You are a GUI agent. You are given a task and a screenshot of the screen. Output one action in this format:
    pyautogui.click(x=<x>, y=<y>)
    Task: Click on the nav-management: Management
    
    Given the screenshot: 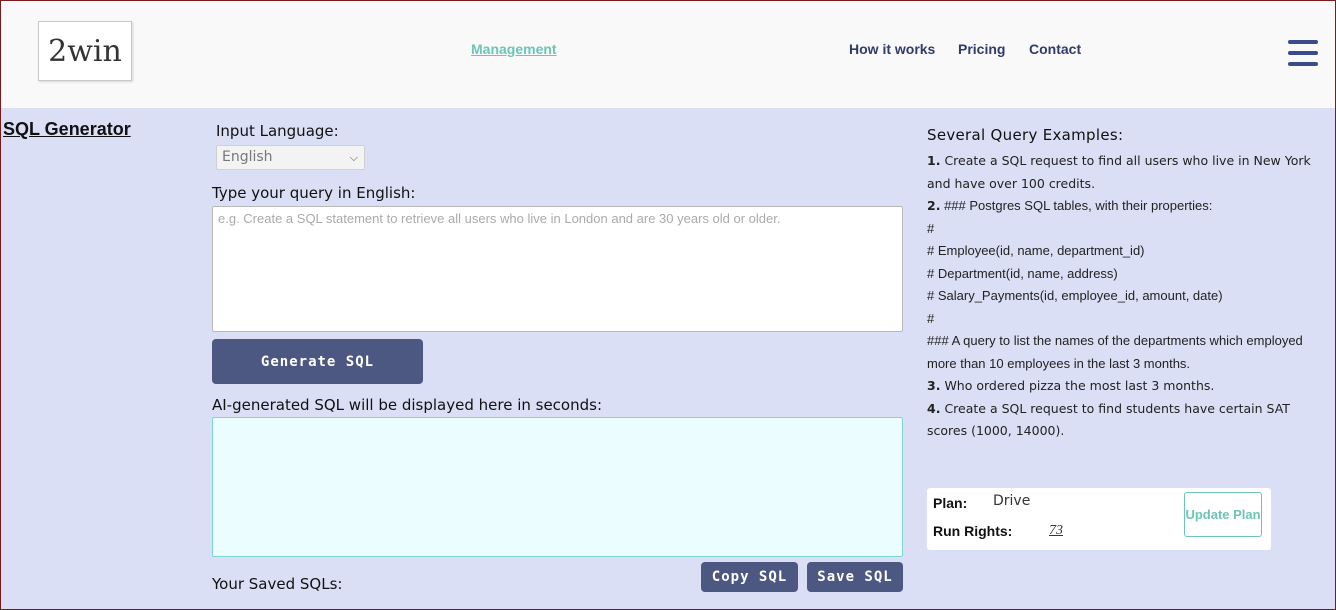 What is the action you would take?
    pyautogui.click(x=514, y=49)
    